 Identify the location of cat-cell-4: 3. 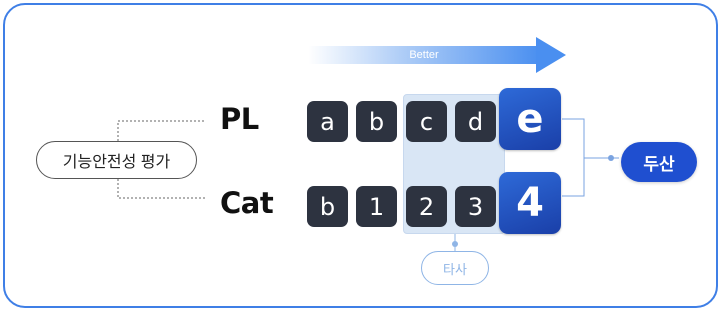
(475, 206).